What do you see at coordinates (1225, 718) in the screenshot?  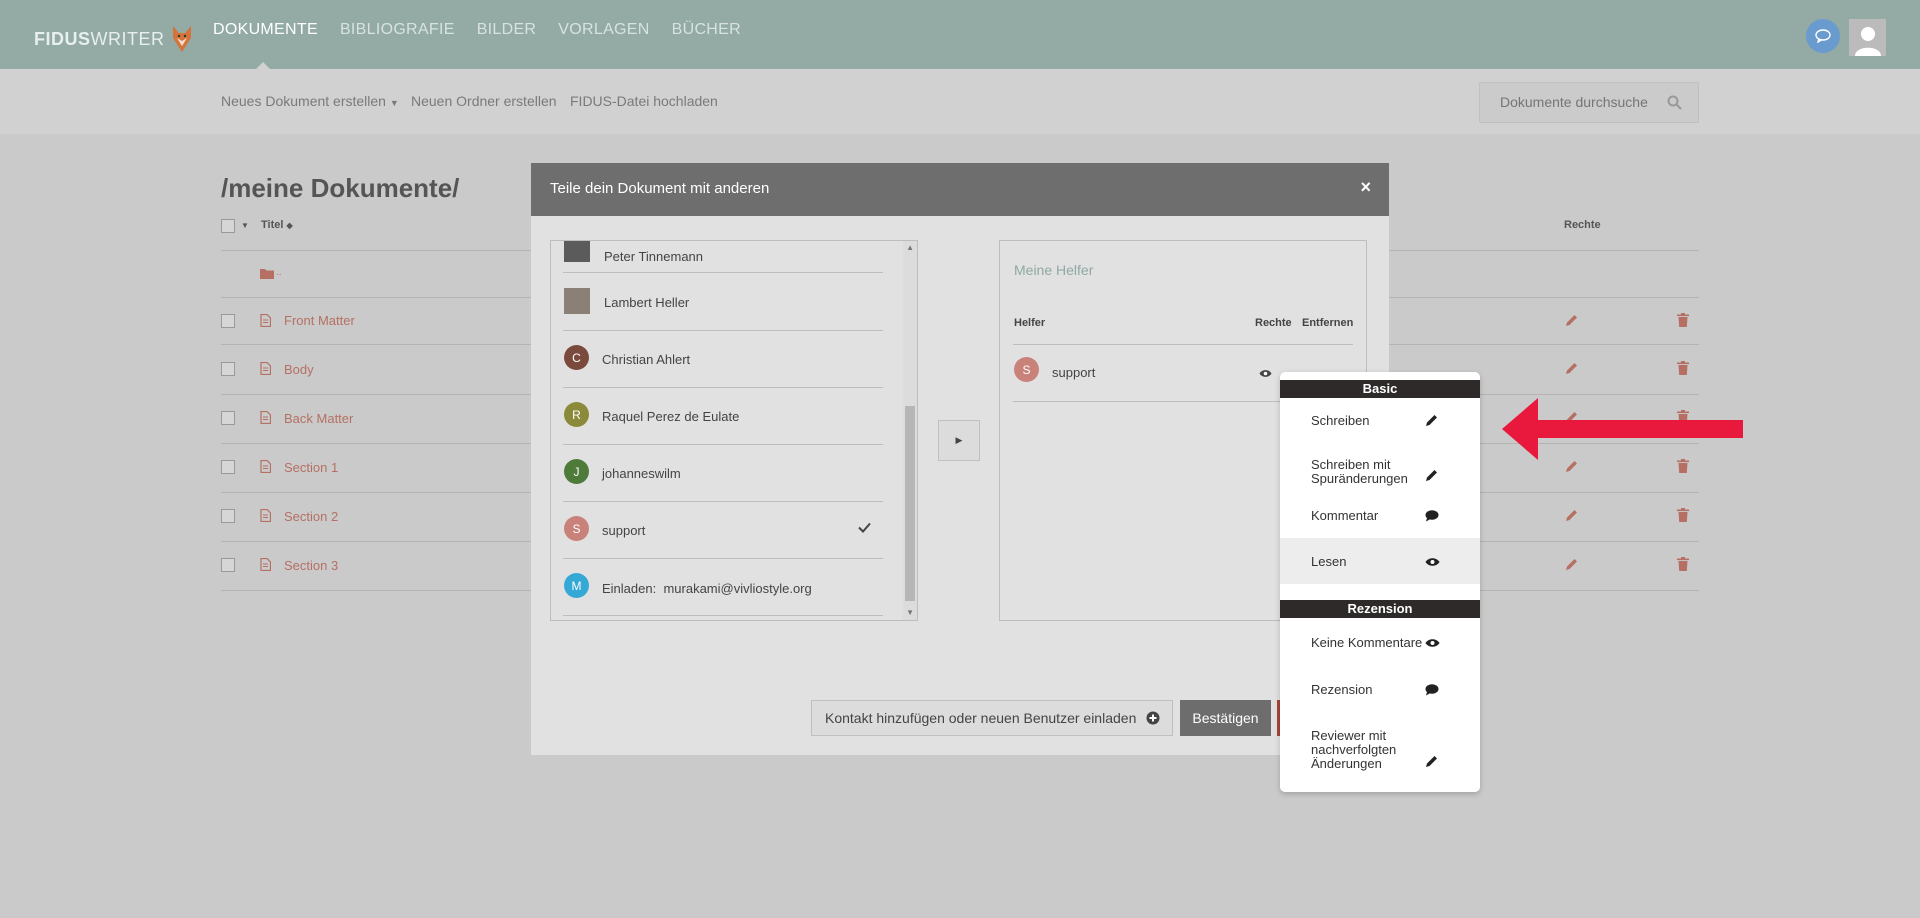 I see `confirm-button: Bestätigen` at bounding box center [1225, 718].